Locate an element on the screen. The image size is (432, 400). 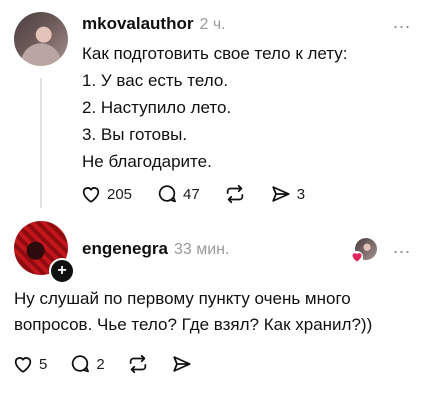
post-author-avatar is located at coordinates (41, 39).